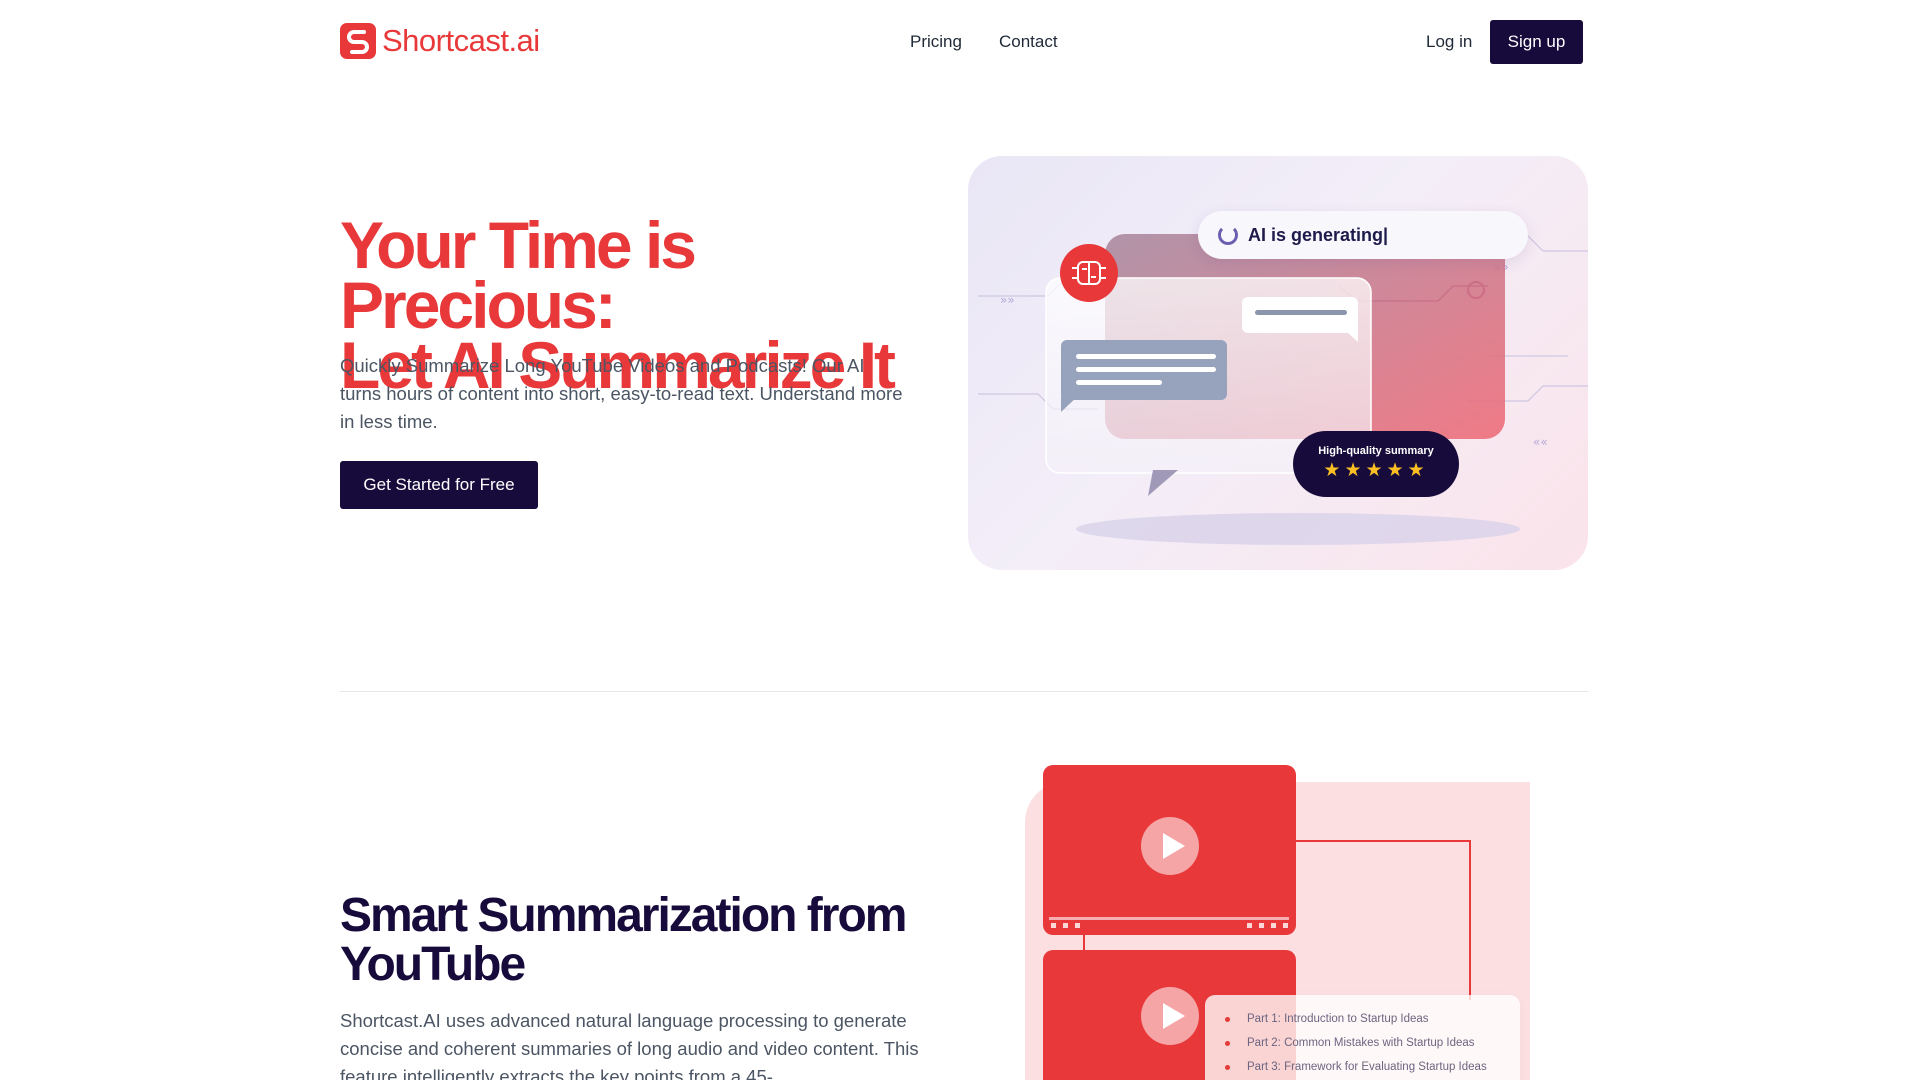 This screenshot has width=1920, height=1080. I want to click on section-title-line-1: Smart Summarization from, so click(623, 915).